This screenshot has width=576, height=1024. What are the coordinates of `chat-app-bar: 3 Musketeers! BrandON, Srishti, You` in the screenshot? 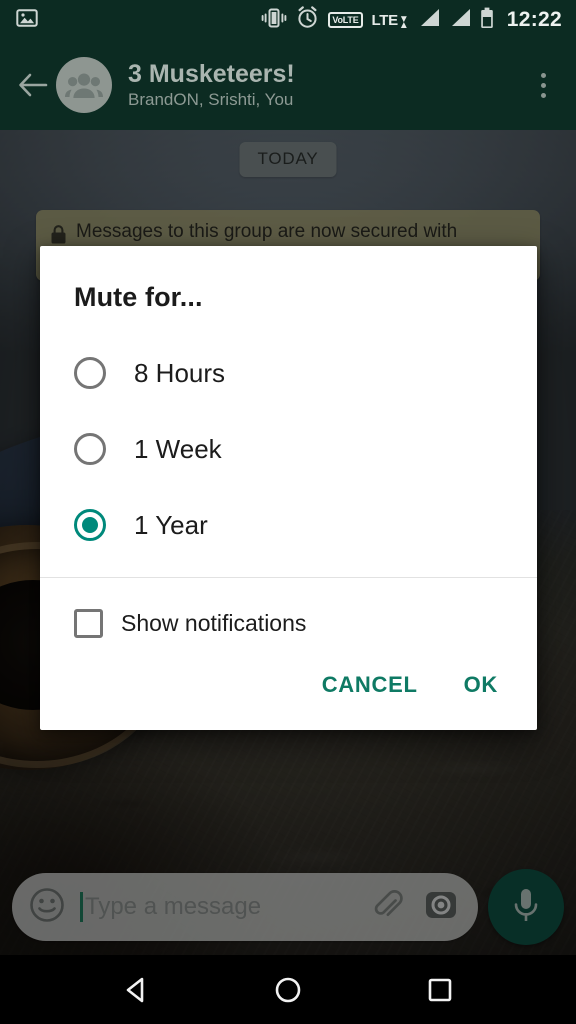 It's located at (288, 85).